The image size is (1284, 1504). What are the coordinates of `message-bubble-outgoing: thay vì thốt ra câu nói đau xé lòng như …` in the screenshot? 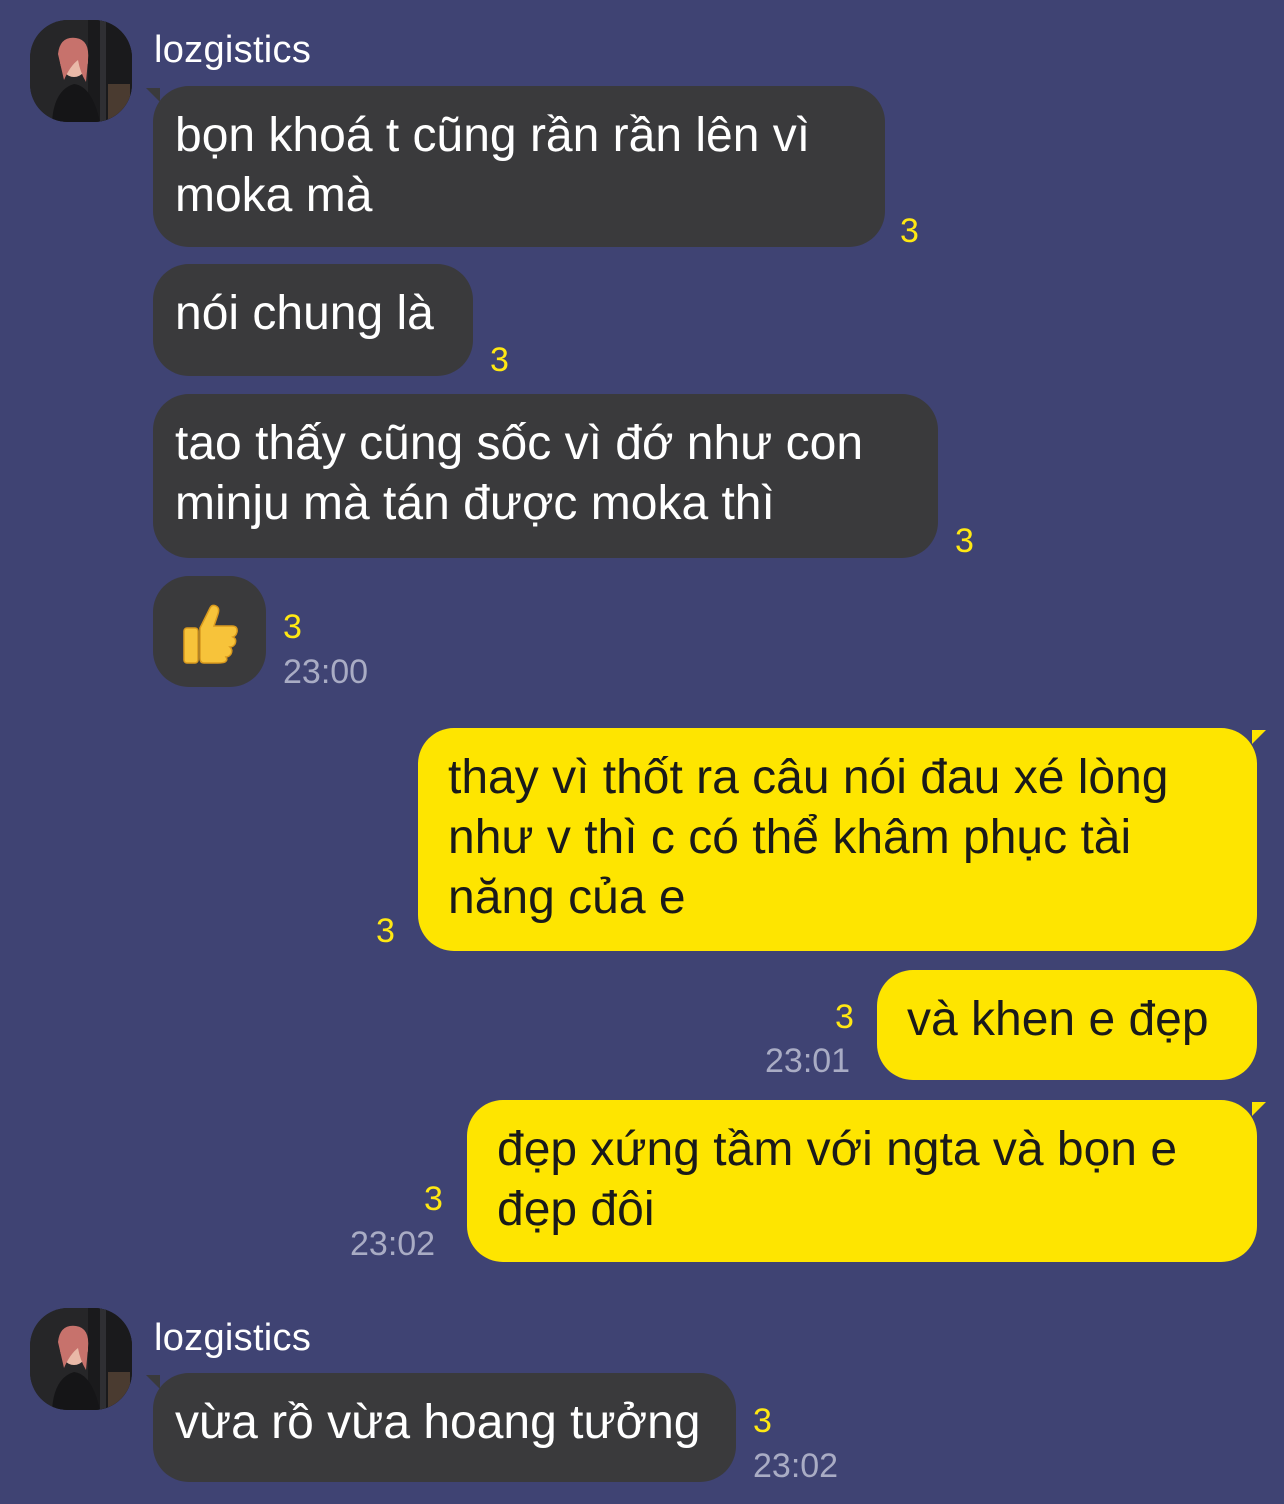 It's located at (837, 839).